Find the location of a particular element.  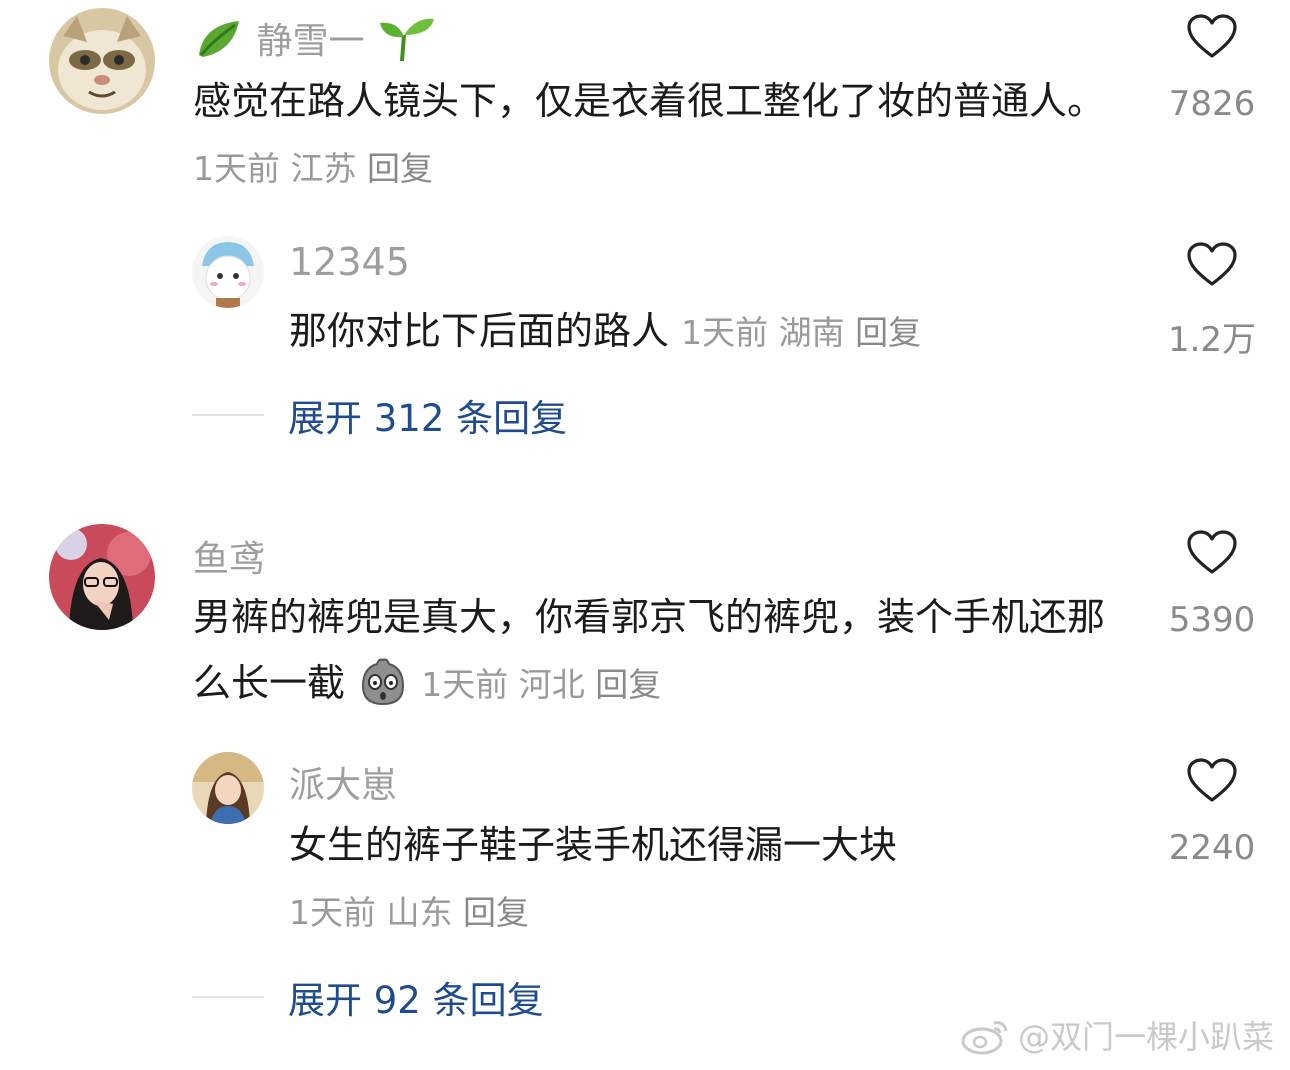

comment-text: 感觉在路人镜头下，仅是衣着很工整化了妆的普通人。 1天前 江苏 回复 is located at coordinates (649, 133).